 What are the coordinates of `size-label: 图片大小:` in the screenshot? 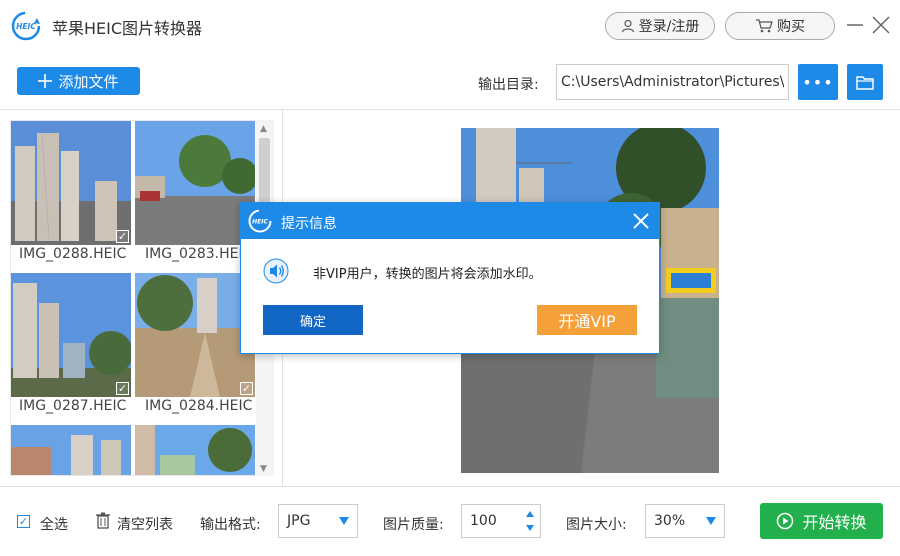 It's located at (596, 525).